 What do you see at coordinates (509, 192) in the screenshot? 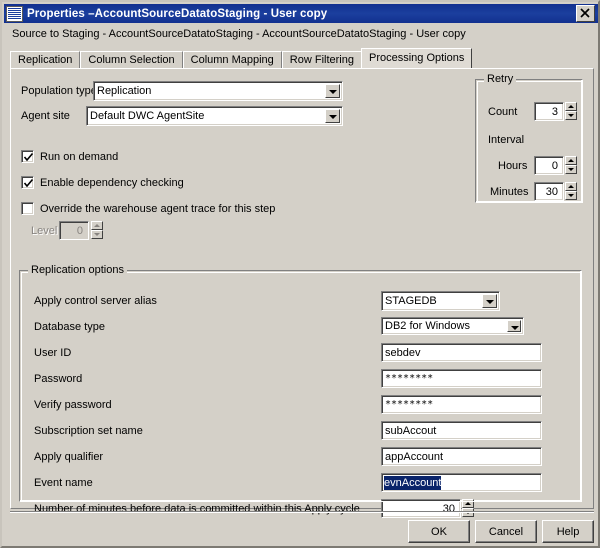
I see `retry-minutes-label: Minutes` at bounding box center [509, 192].